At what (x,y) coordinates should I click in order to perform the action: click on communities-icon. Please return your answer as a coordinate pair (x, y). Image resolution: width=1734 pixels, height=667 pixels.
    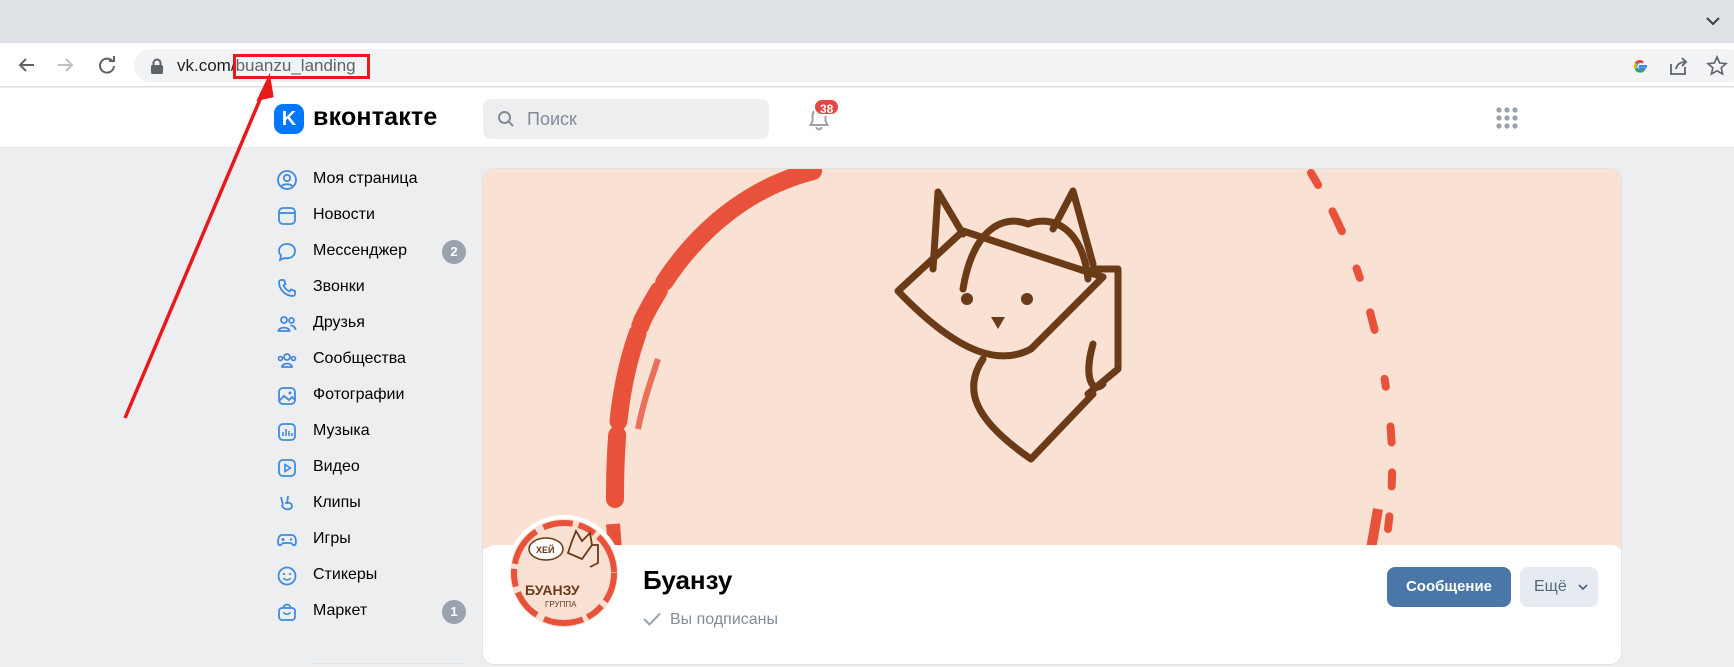
    Looking at the image, I should click on (287, 360).